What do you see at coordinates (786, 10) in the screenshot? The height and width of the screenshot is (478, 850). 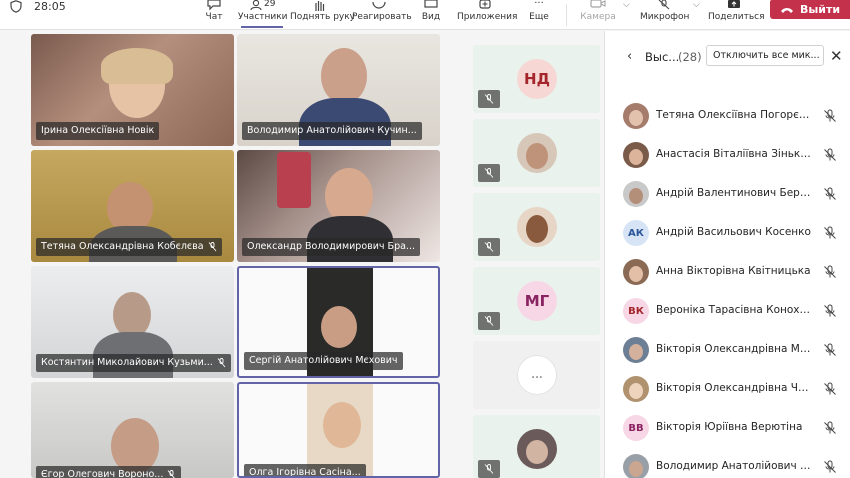 I see `hang-up-icon` at bounding box center [786, 10].